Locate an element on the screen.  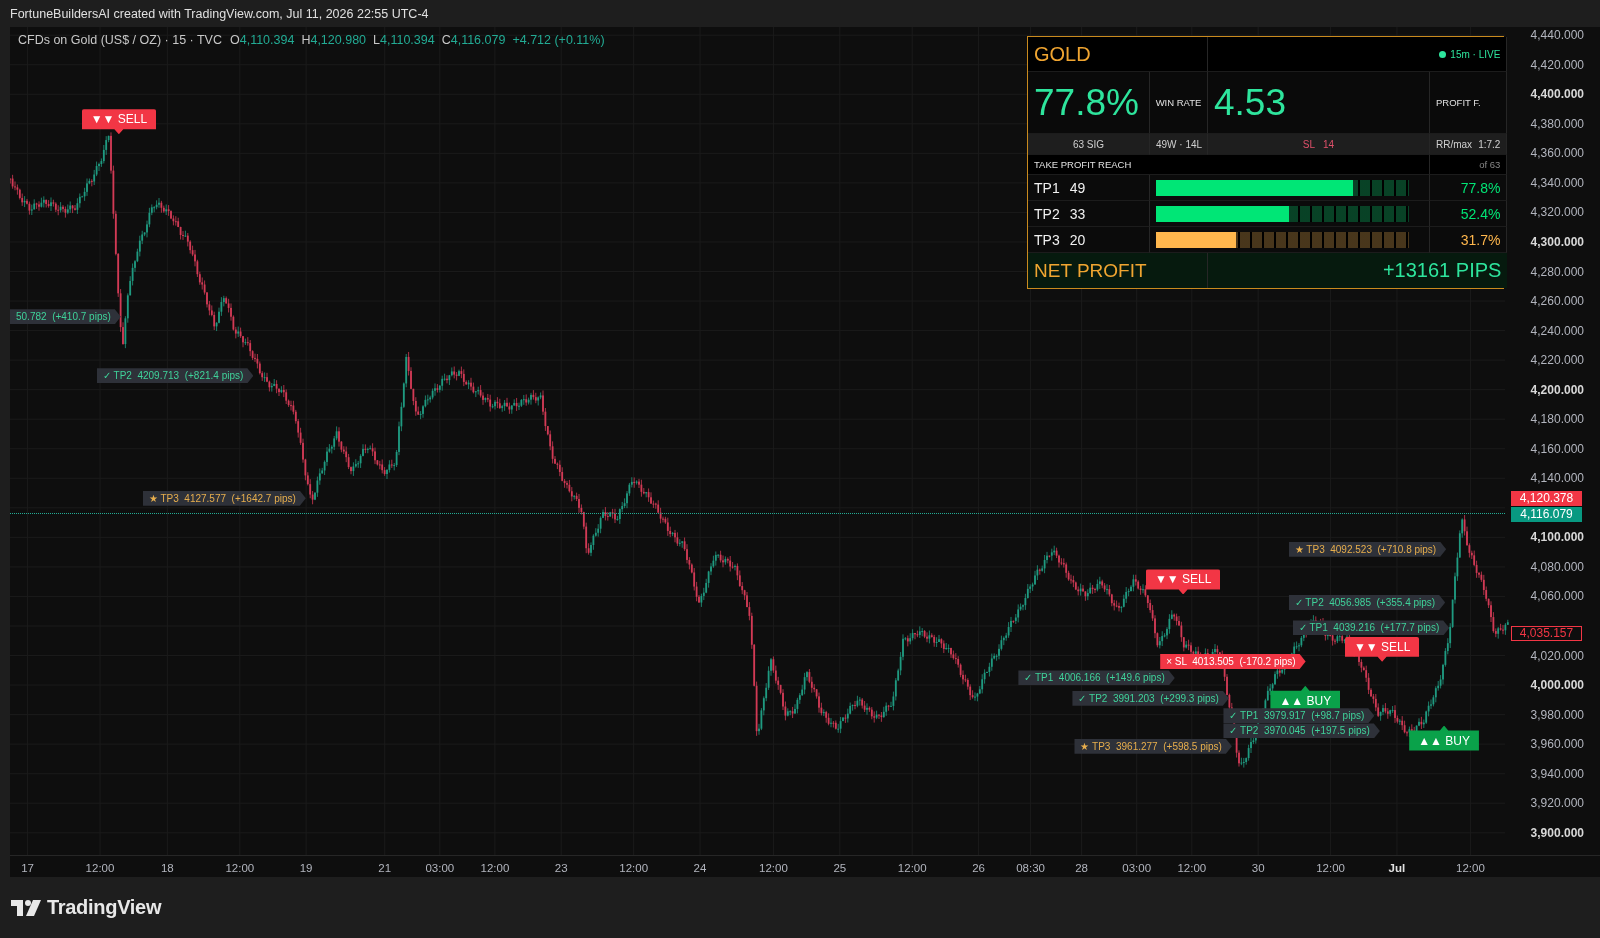
price-axis-label: 4,020.000 is located at coordinates (1556, 655).